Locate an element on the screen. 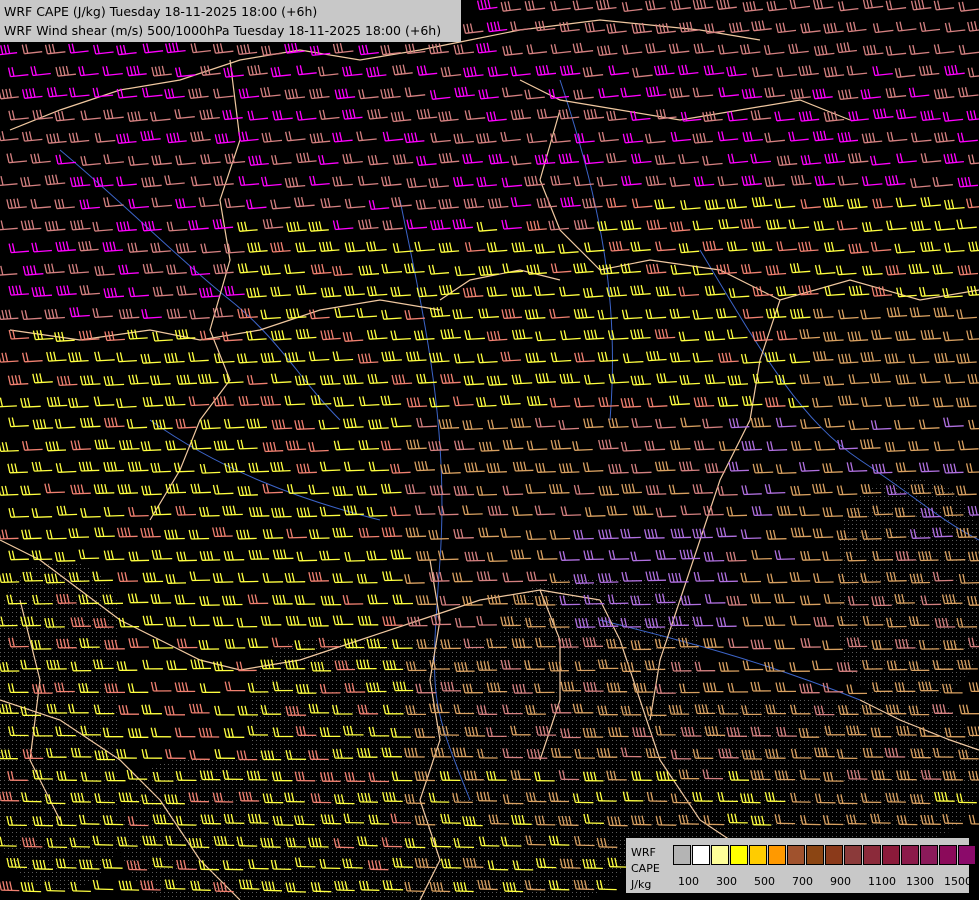  legend-color-scale is located at coordinates (825, 855).